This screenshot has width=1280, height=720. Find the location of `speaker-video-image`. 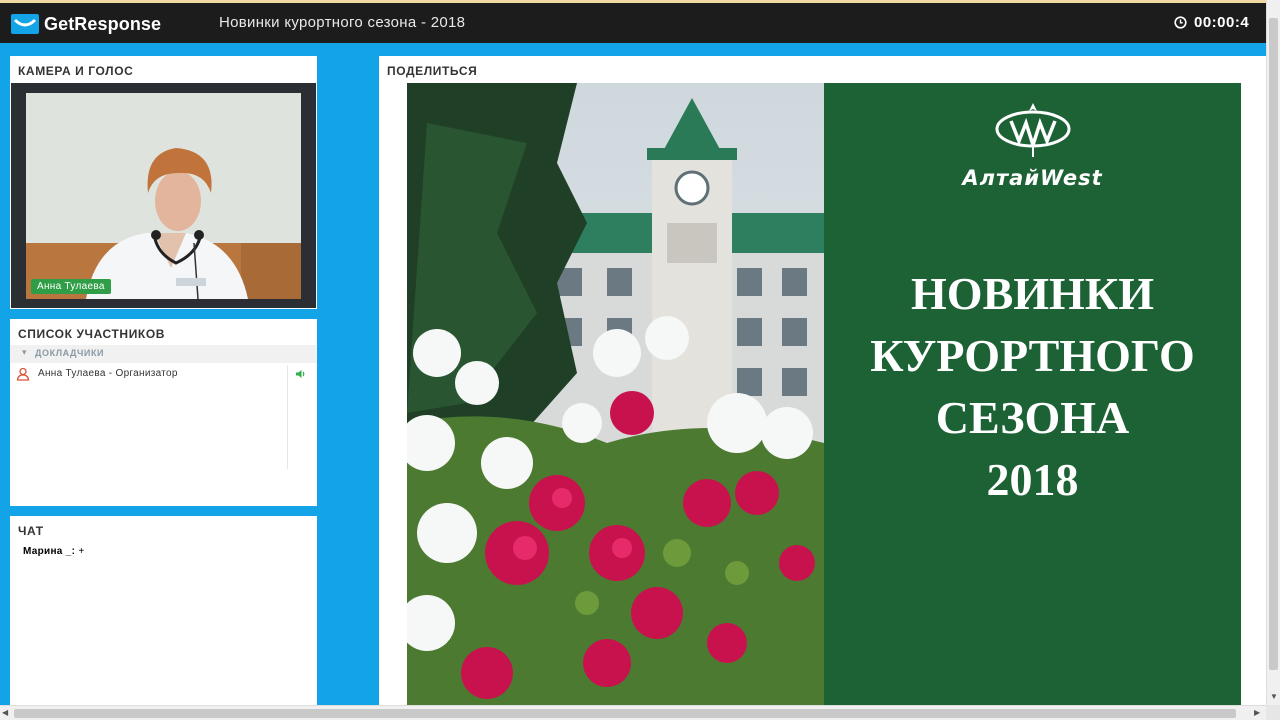

speaker-video-image is located at coordinates (163, 196).